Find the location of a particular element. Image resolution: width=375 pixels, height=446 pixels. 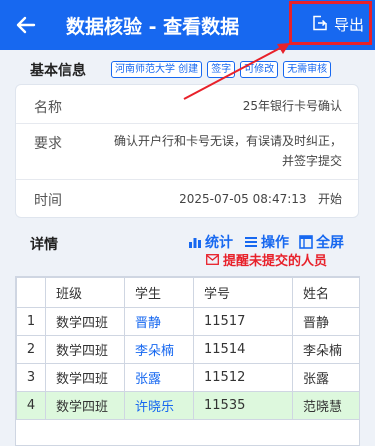

student-id-cell: 11512 is located at coordinates (243, 377).